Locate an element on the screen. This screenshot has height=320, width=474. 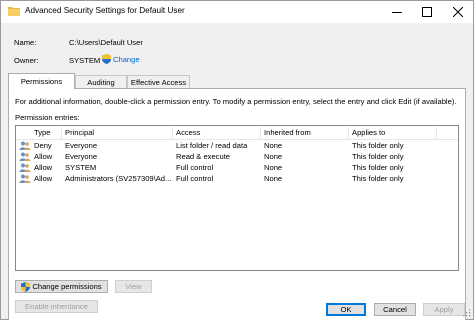
view-button-label: View is located at coordinates (133, 286).